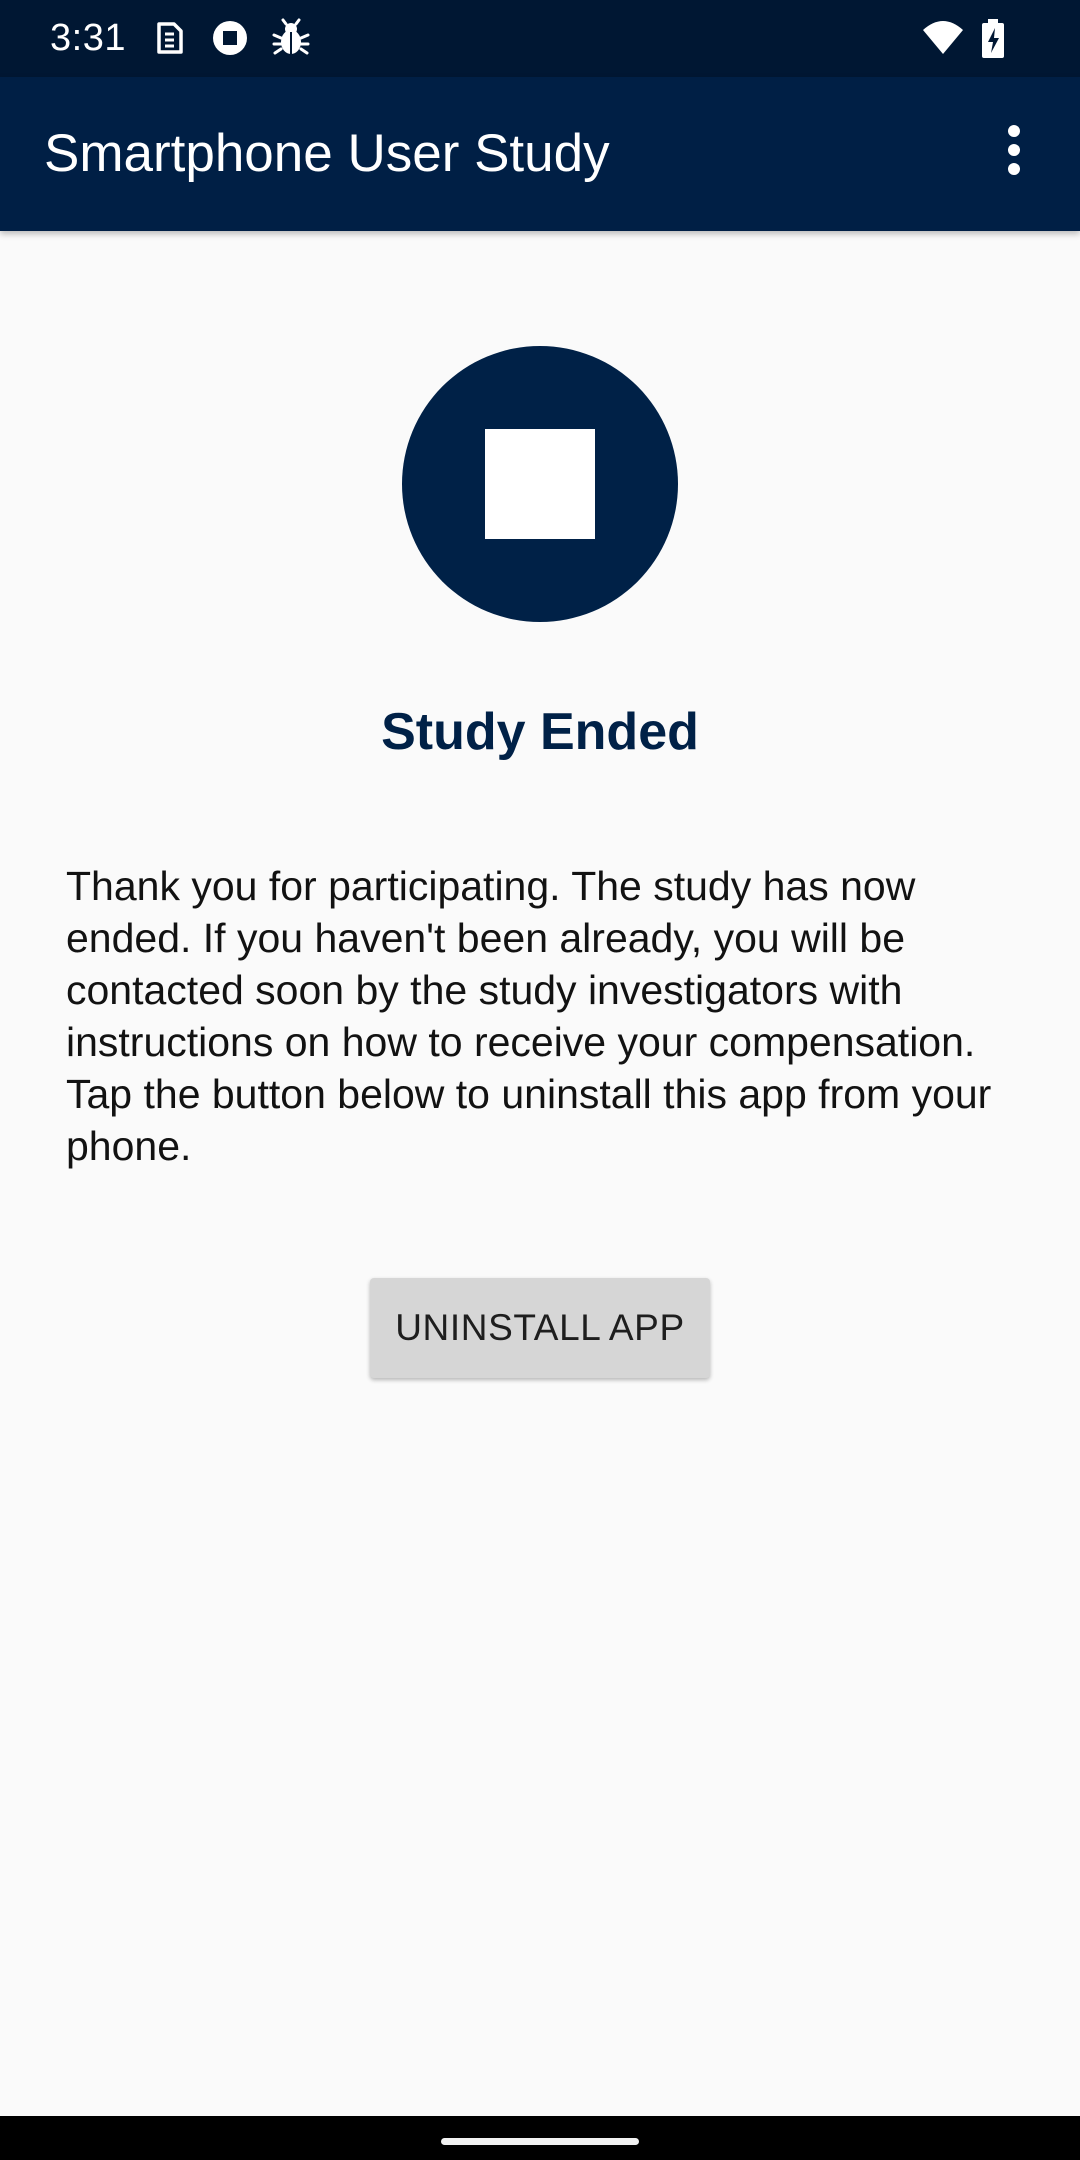  I want to click on sim-icon, so click(170, 38).